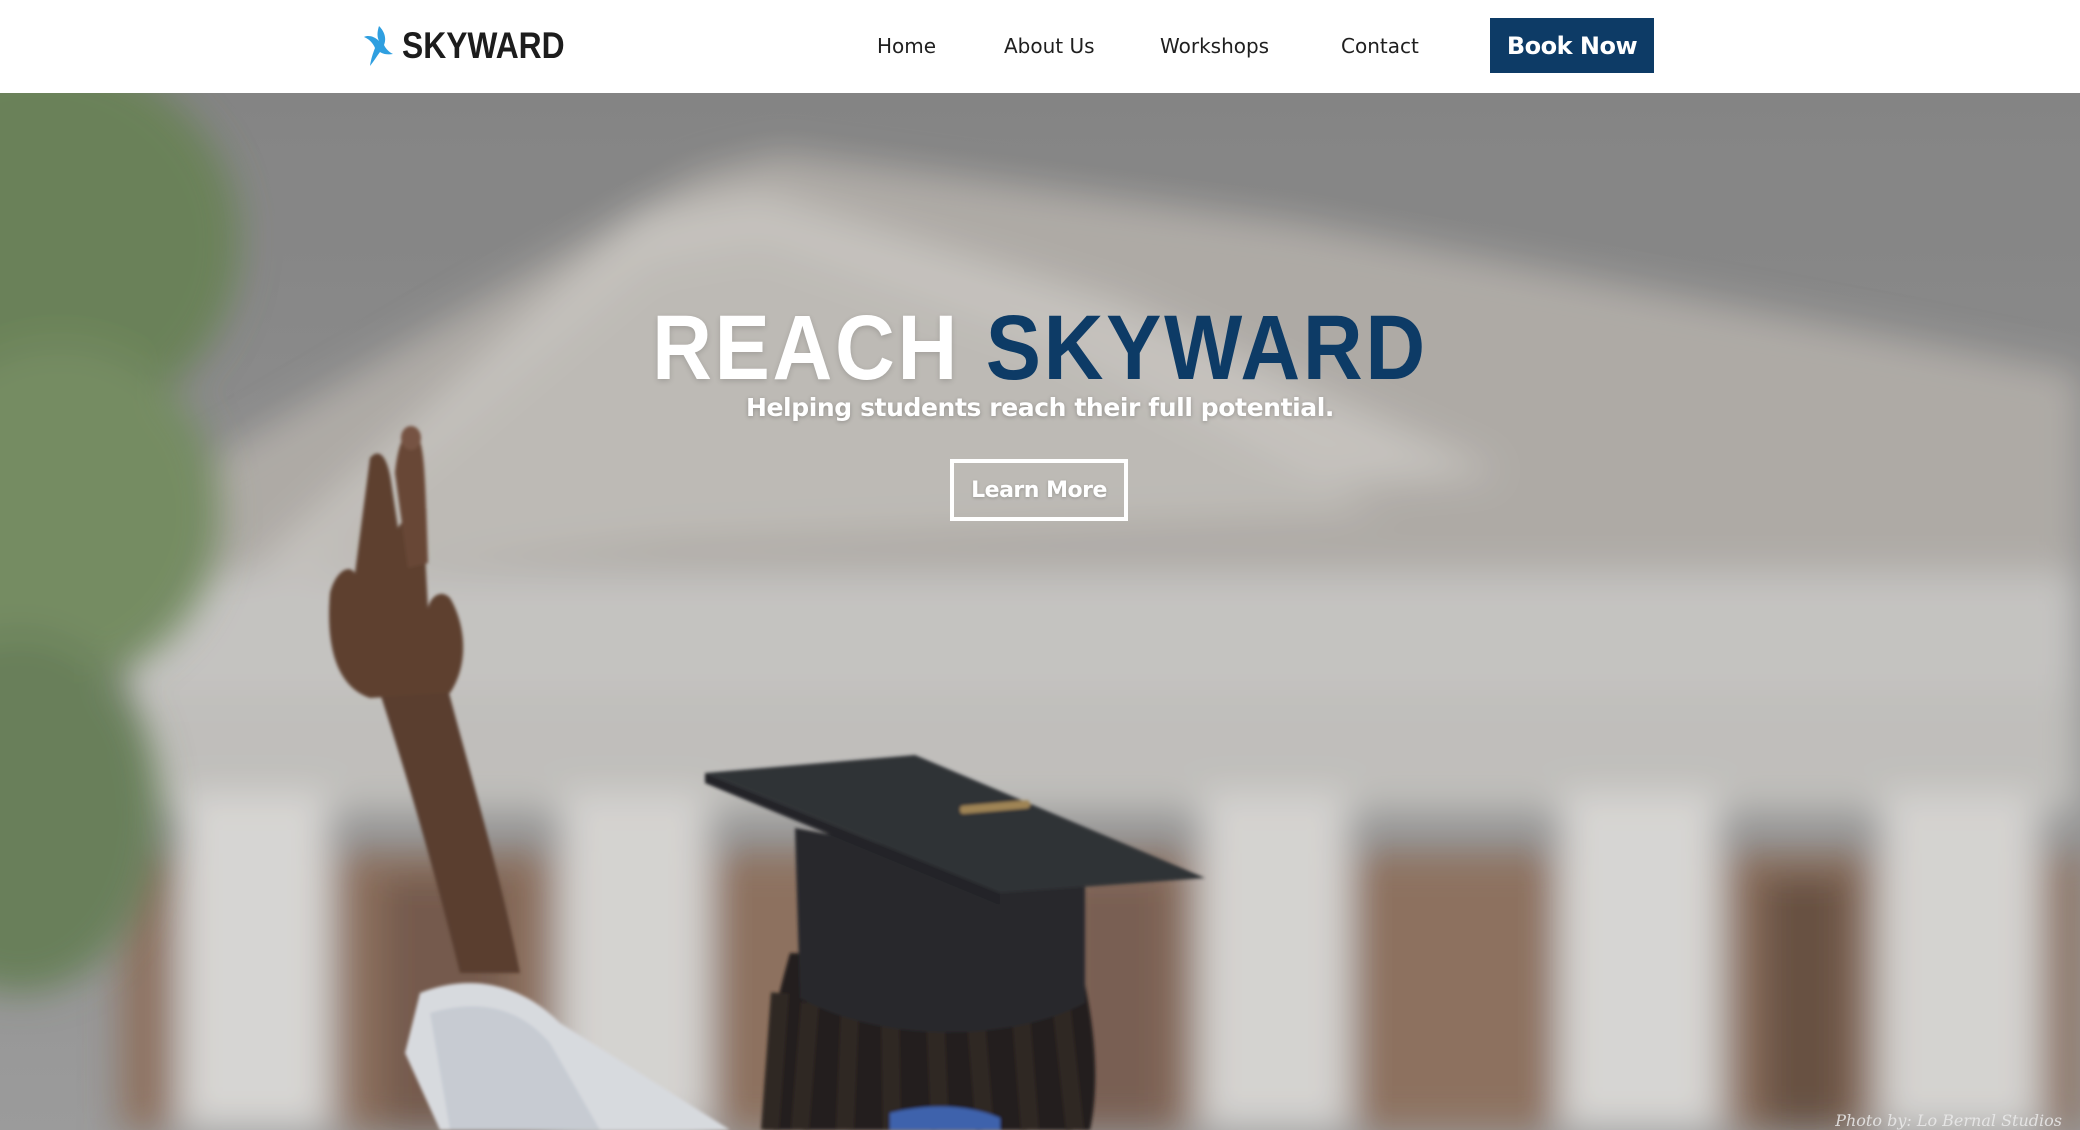 This screenshot has width=2080, height=1130. I want to click on hero-title: REACH SKYWARD, so click(1040, 348).